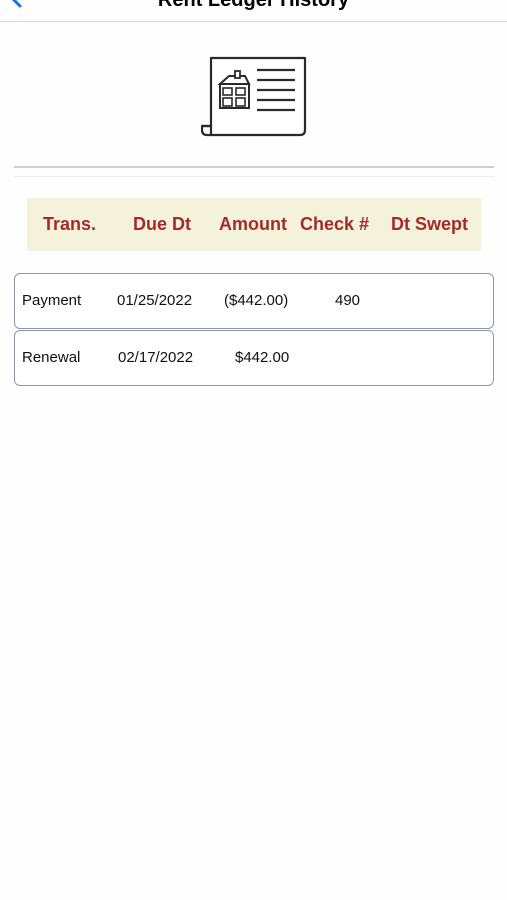 The height and width of the screenshot is (900, 507). I want to click on table-row: Payment 01/25/2022 ($442.00) 490, so click(254, 301).